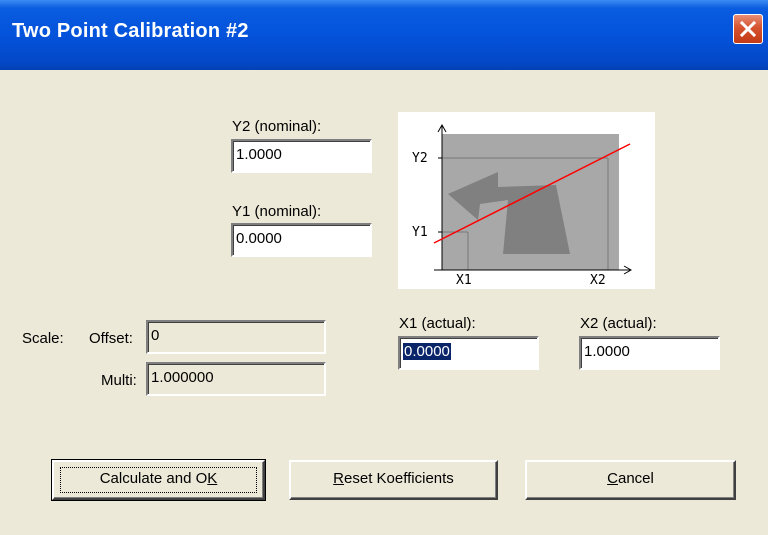  What do you see at coordinates (236, 337) in the screenshot?
I see `offset-field: 0` at bounding box center [236, 337].